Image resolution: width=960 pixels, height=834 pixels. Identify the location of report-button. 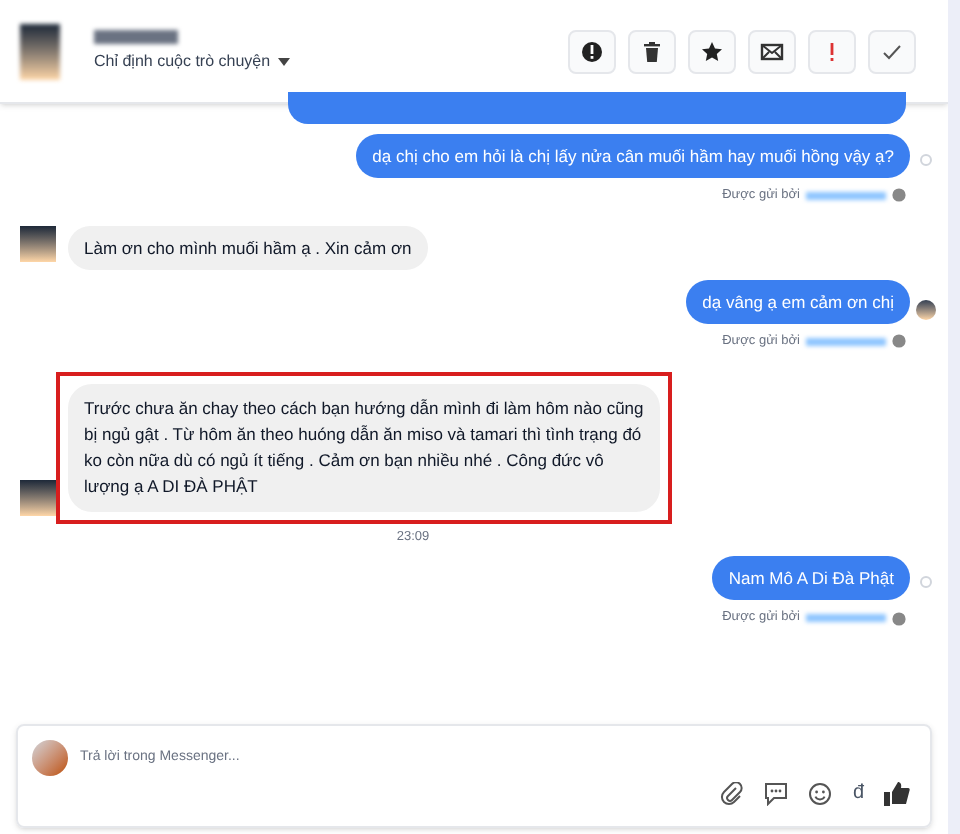
(592, 51).